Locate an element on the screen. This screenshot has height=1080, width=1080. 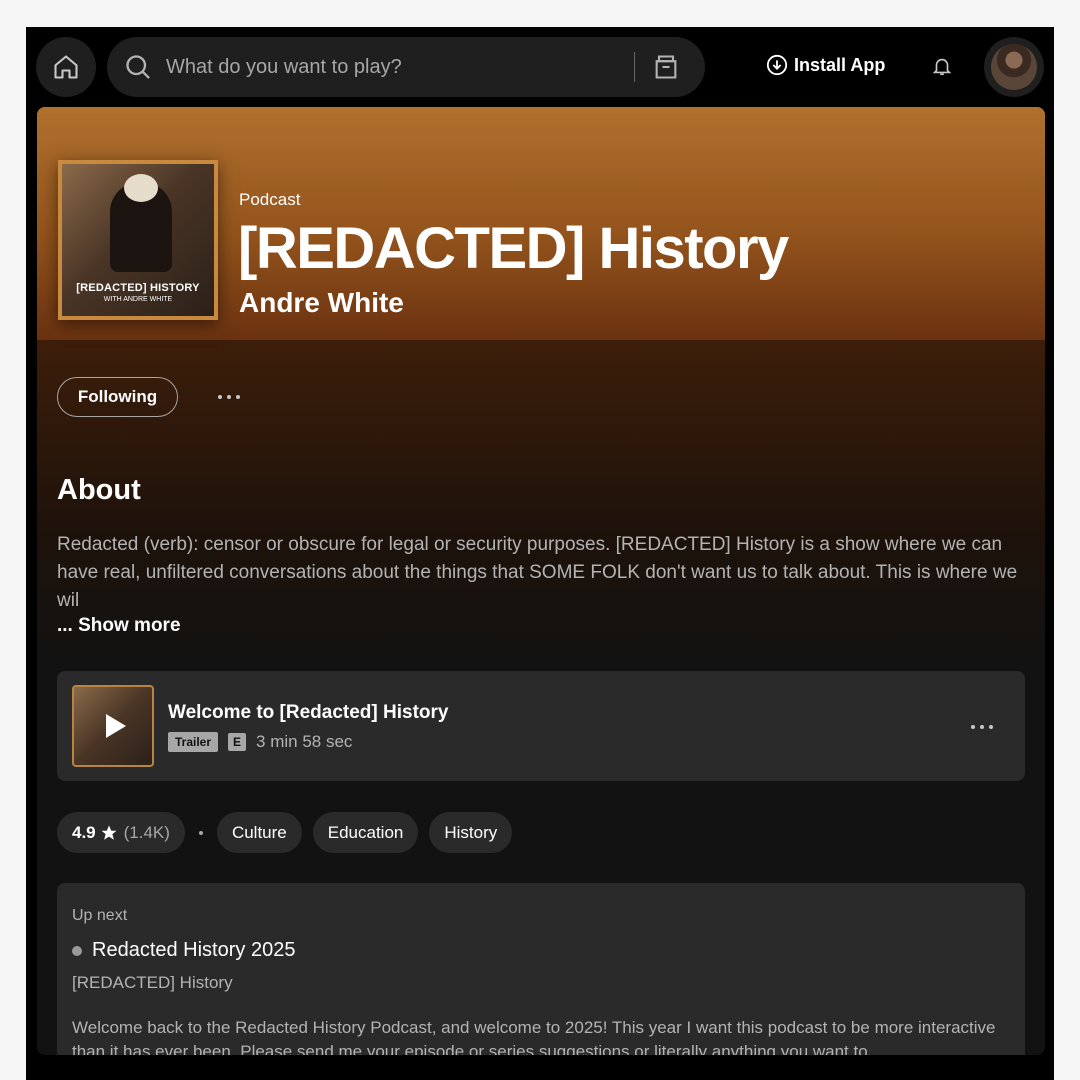
avatar-image is located at coordinates (1014, 67).